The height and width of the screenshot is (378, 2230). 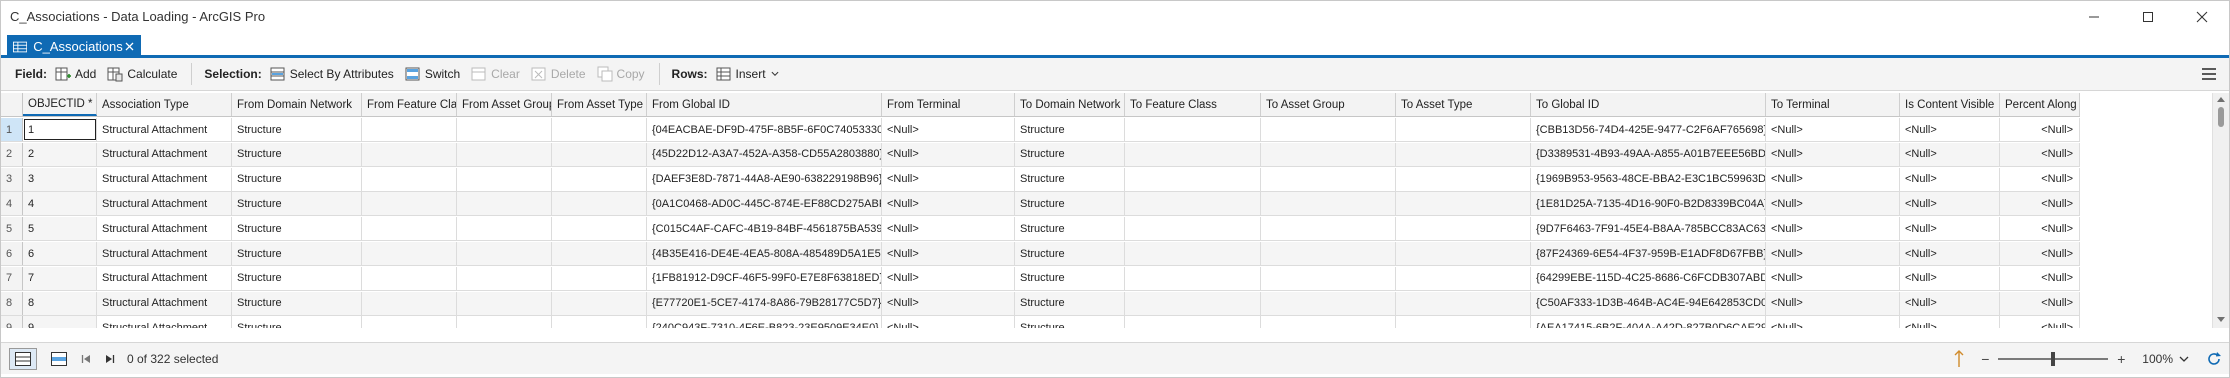 What do you see at coordinates (495, 74) in the screenshot?
I see `clear-selection-button: Clear` at bounding box center [495, 74].